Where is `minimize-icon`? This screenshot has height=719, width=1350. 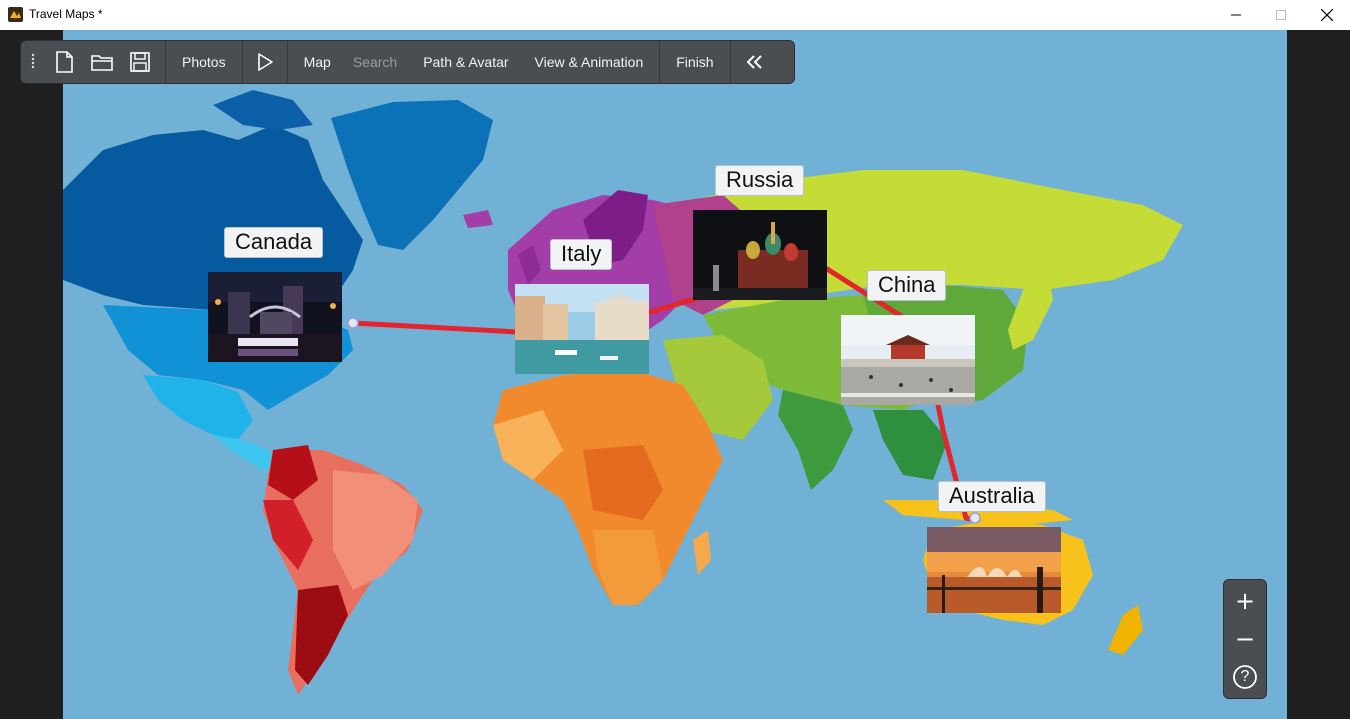
minimize-icon is located at coordinates (1236, 15).